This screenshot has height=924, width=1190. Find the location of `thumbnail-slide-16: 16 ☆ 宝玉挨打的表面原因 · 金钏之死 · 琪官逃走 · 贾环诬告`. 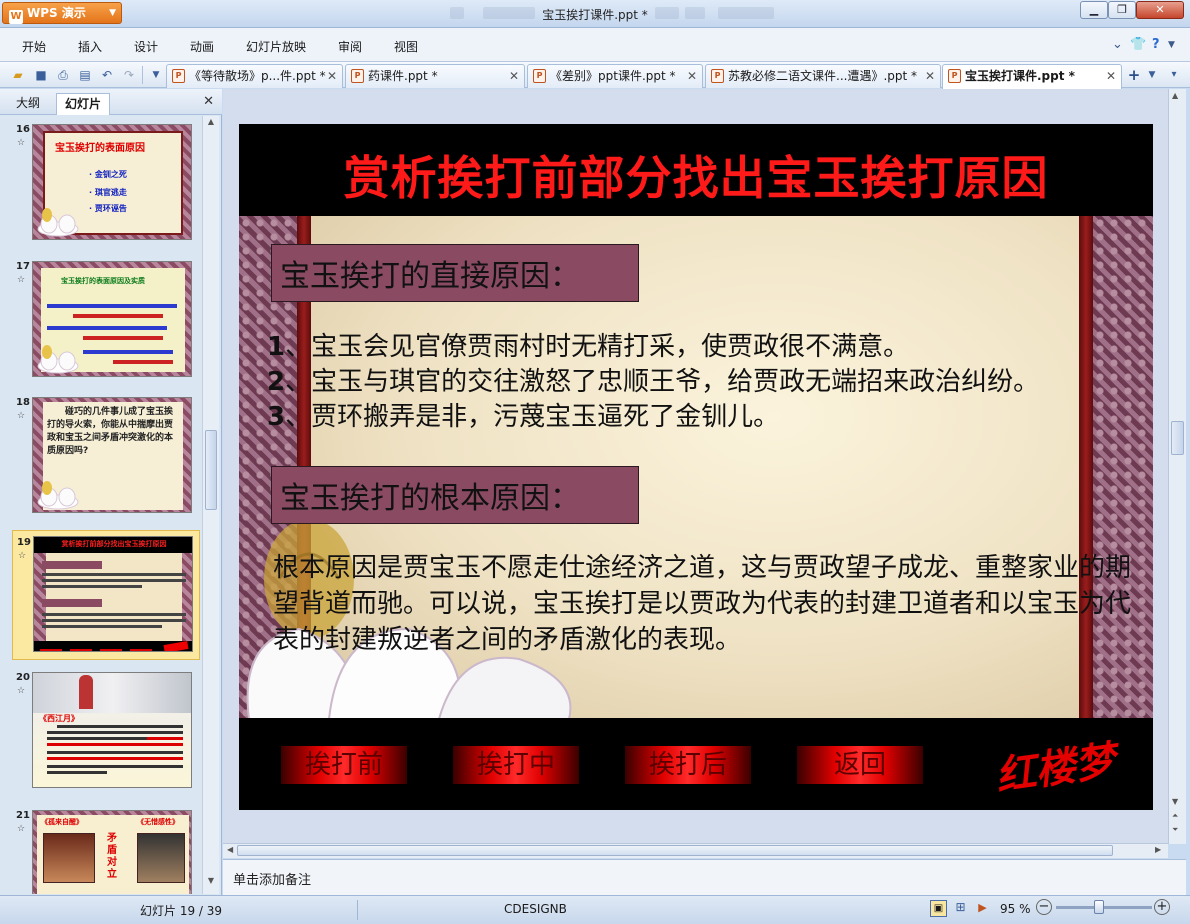

thumbnail-slide-16: 16 ☆ 宝玉挨打的表面原因 · 金钏之死 · 琪官逃走 · 贾环诬告 is located at coordinates (101, 182).